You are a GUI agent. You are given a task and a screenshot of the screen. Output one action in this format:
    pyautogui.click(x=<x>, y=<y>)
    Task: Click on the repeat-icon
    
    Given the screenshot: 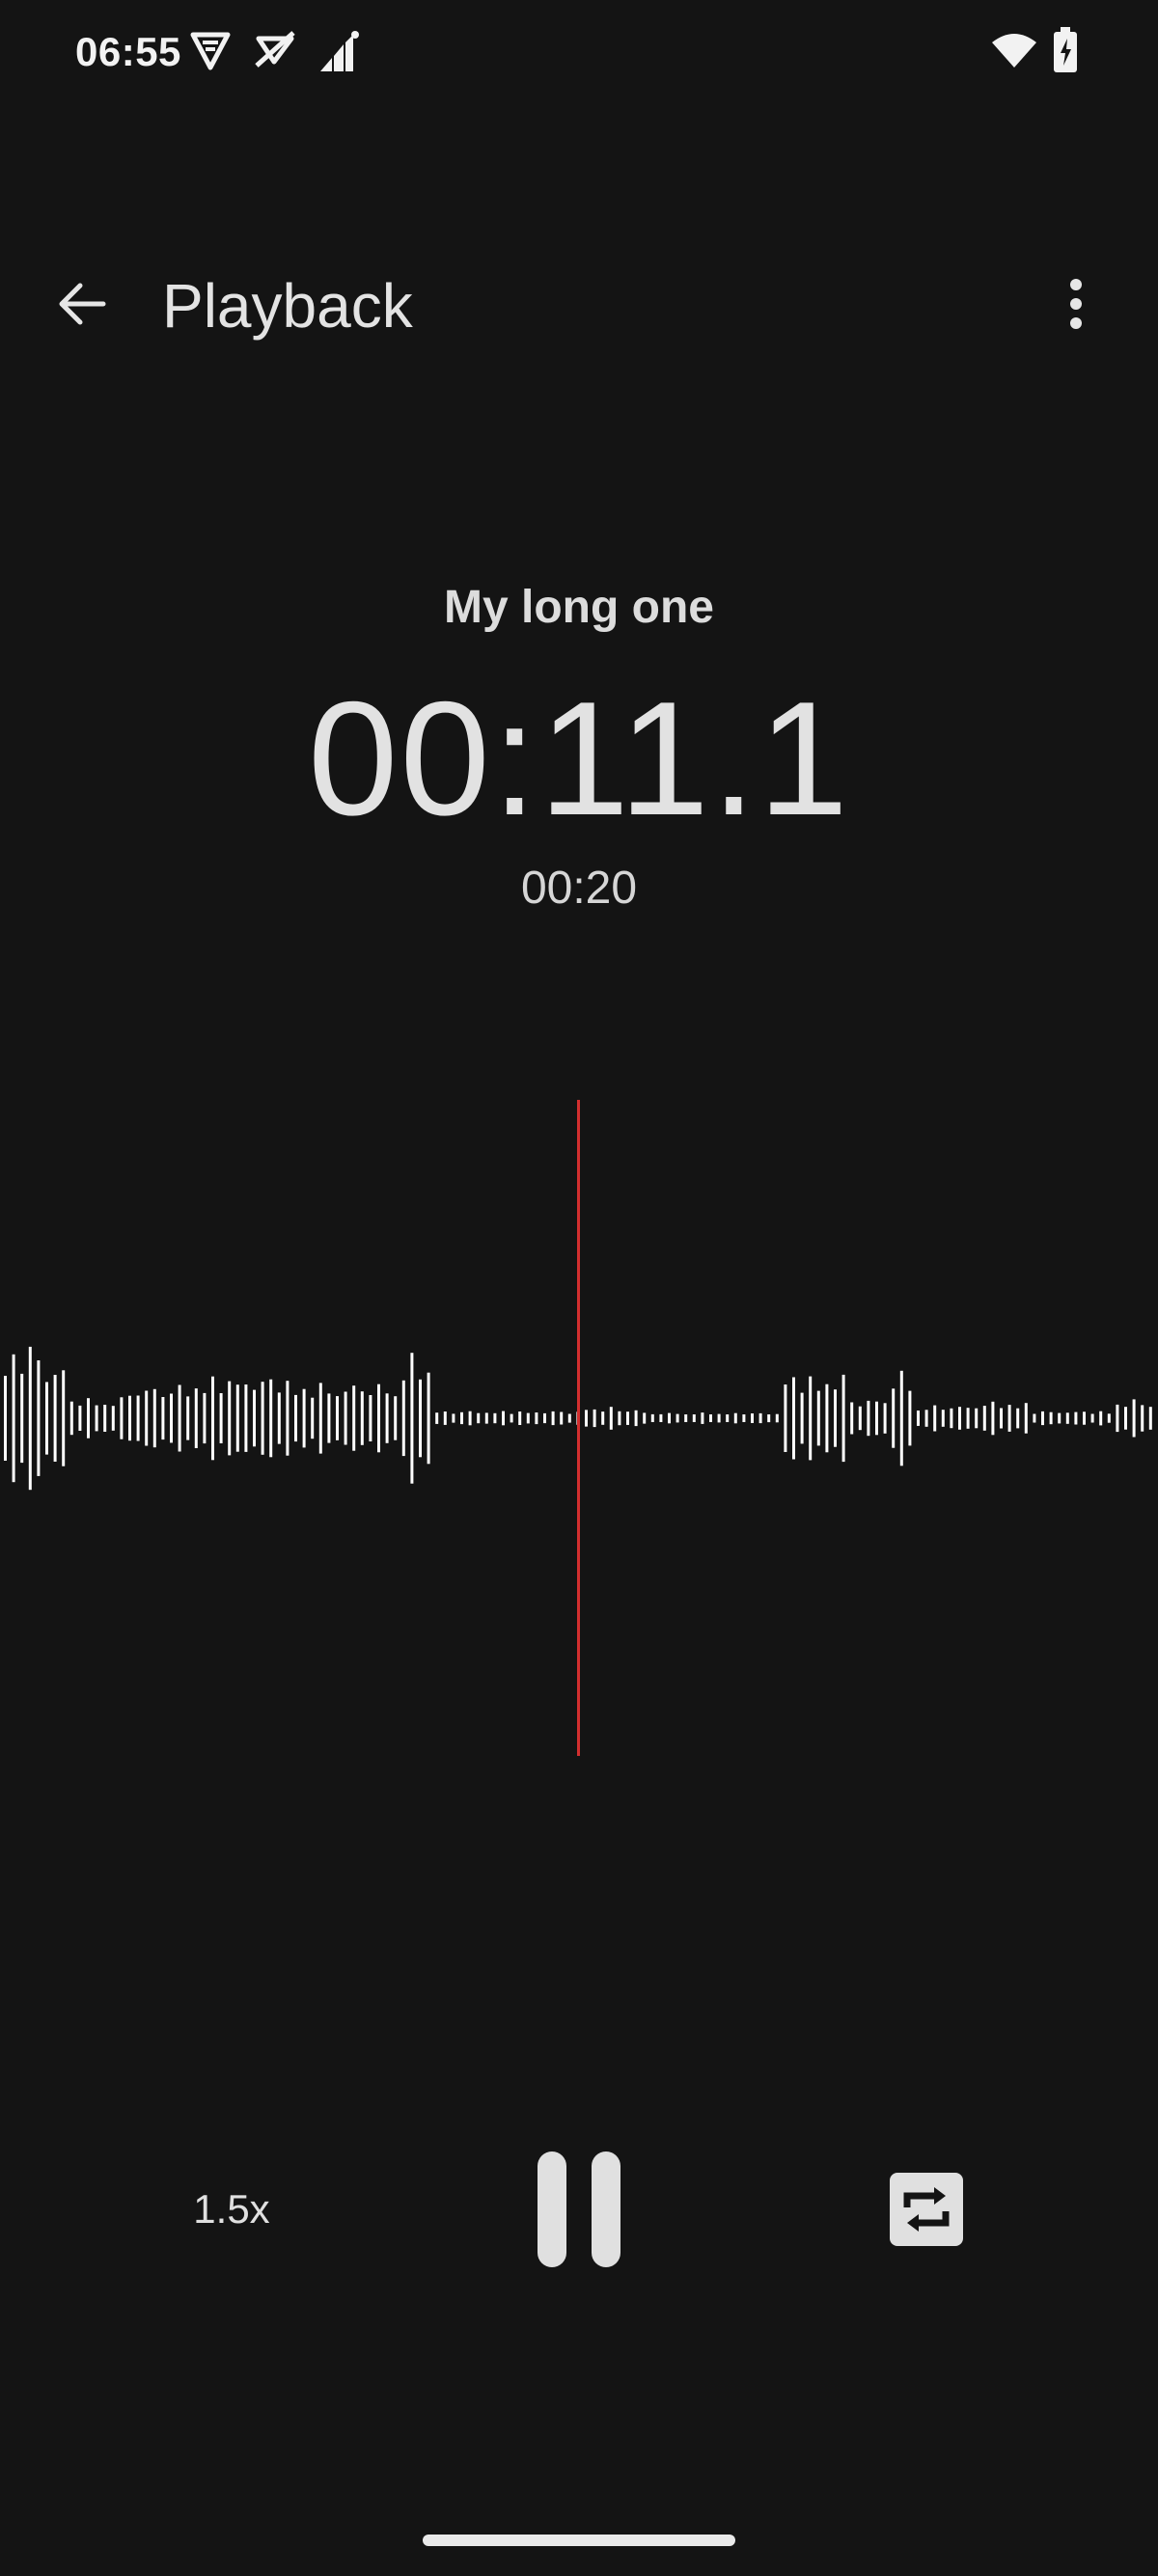 What is the action you would take?
    pyautogui.click(x=926, y=2210)
    